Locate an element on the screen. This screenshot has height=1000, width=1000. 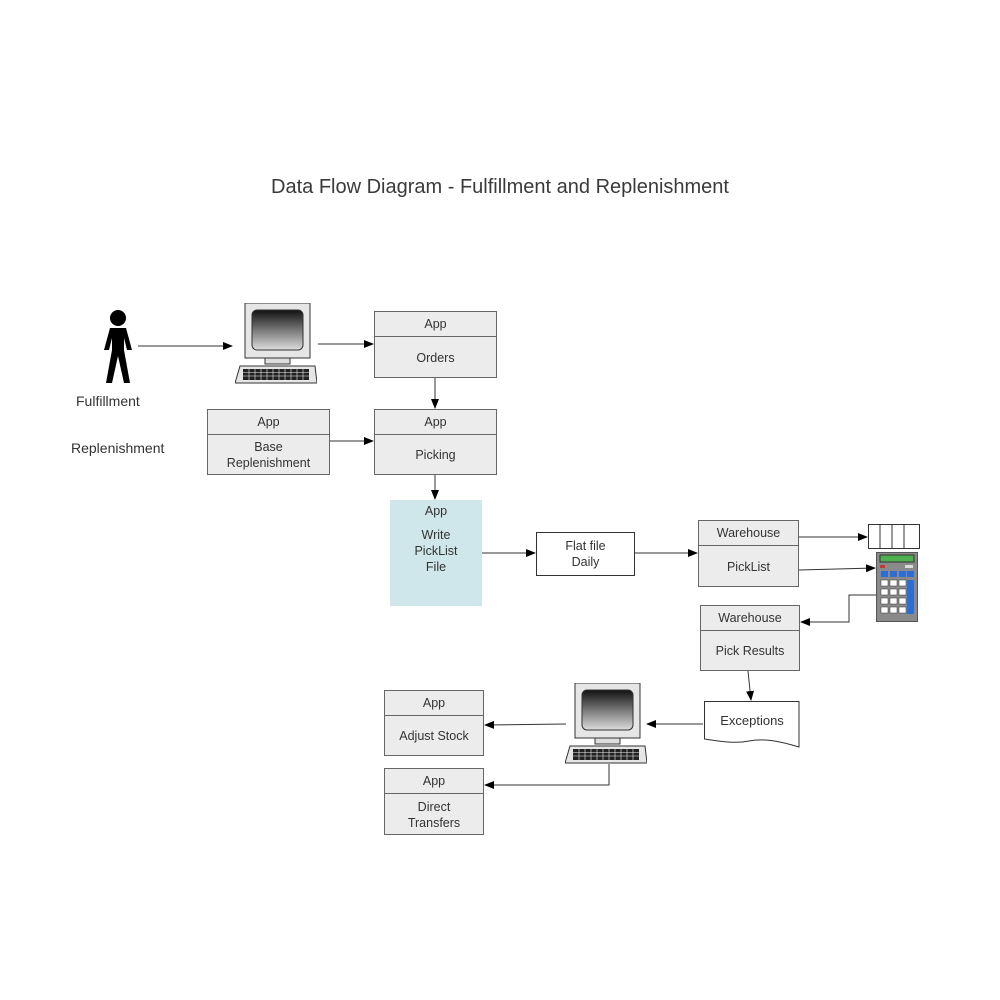
arrow-results-to-exceptions is located at coordinates (750, 685).